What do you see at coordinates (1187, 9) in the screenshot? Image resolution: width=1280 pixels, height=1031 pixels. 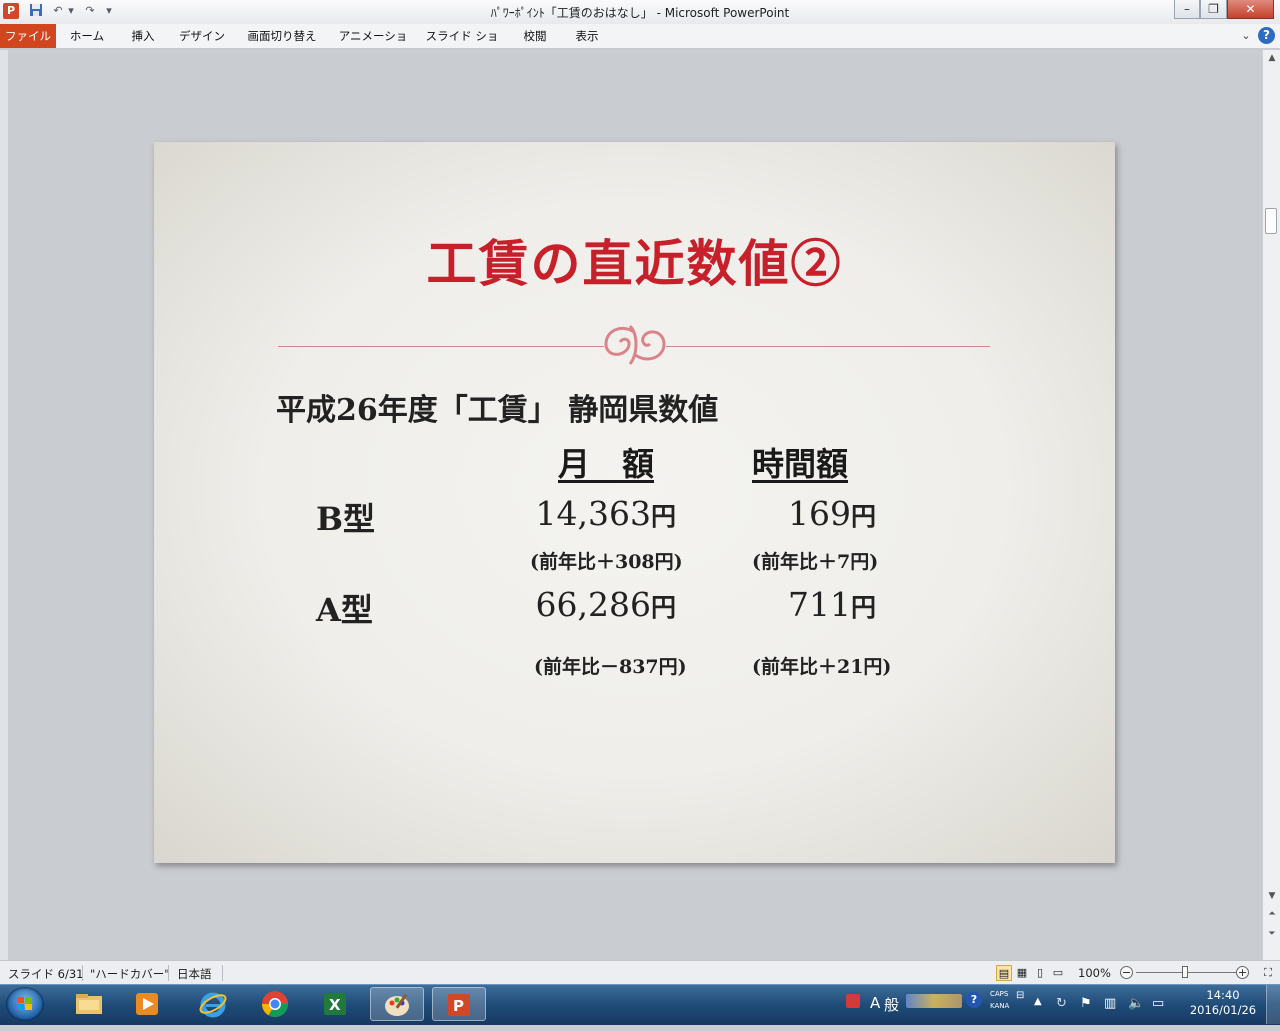 I see `minimize-button: –` at bounding box center [1187, 9].